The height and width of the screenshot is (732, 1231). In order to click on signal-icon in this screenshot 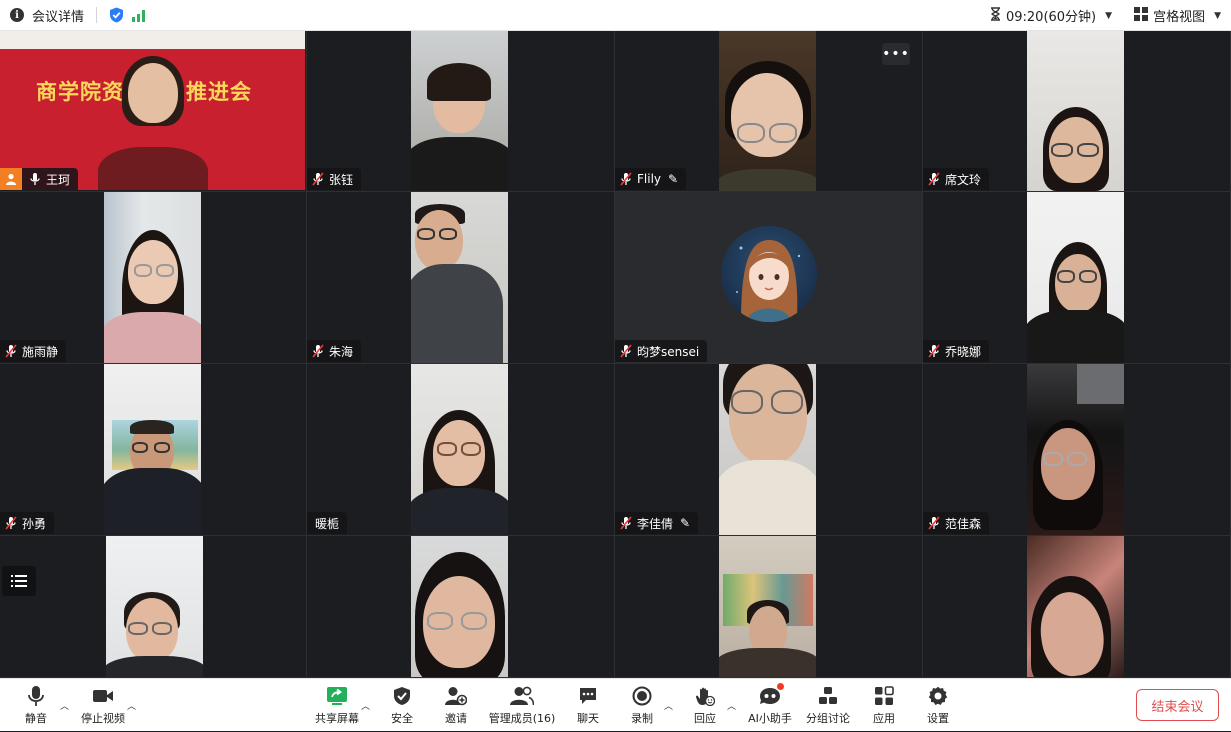, I will do `click(139, 15)`.